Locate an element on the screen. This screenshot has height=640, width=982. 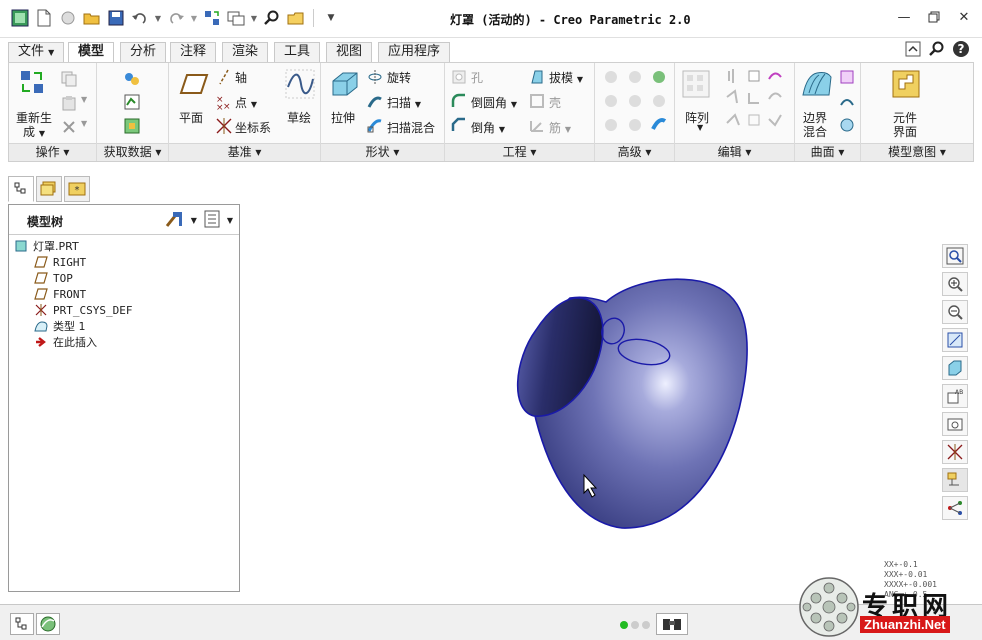
tree-node-top: TOP is located at coordinates (126, 278).